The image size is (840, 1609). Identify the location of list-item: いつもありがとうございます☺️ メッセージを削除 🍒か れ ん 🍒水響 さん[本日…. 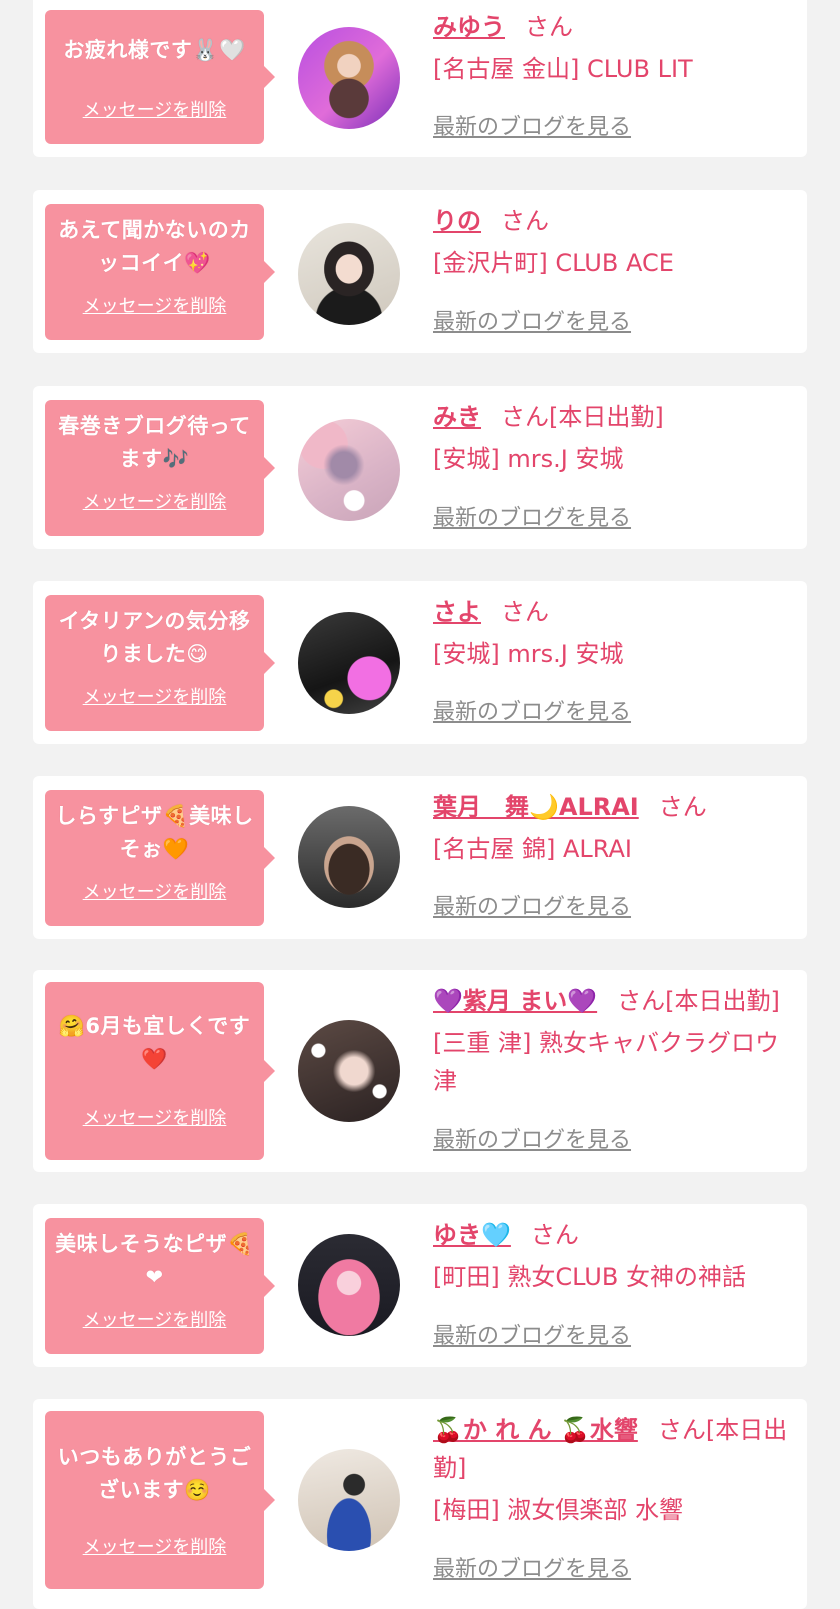
(420, 1504).